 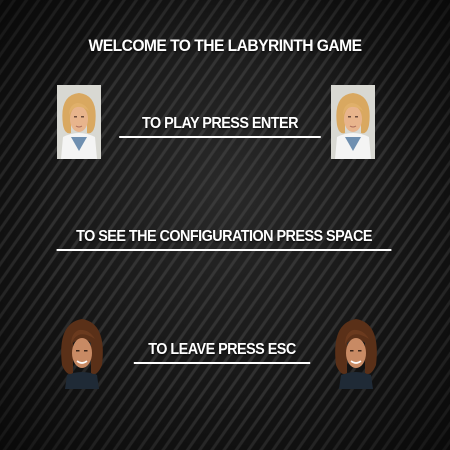 I want to click on game-title: WELCOME TO THE LABYRINTH GAME, so click(x=225, y=45).